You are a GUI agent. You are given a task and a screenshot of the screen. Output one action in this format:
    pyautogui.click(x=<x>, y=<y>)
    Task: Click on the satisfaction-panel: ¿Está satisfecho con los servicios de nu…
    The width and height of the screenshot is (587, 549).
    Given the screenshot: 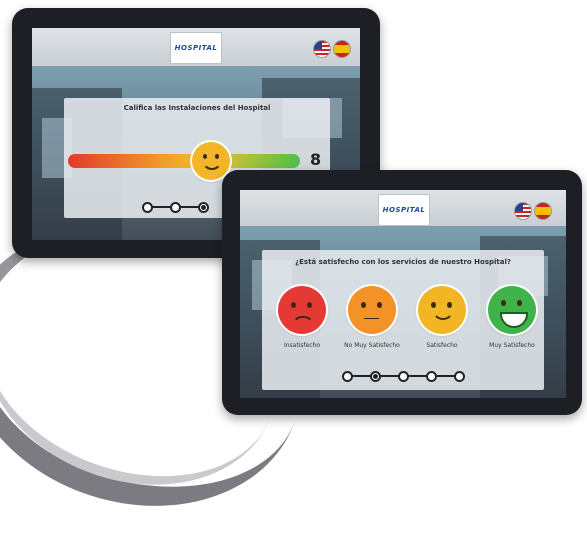 What is the action you would take?
    pyautogui.click(x=403, y=320)
    